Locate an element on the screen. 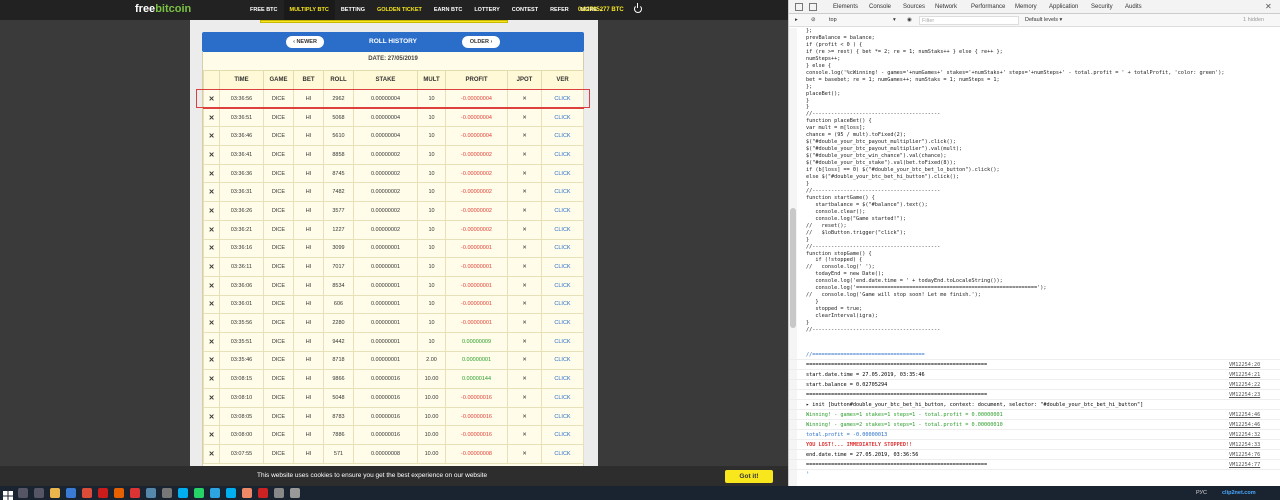  log-source-link: VM12254:32 is located at coordinates (1244, 435).